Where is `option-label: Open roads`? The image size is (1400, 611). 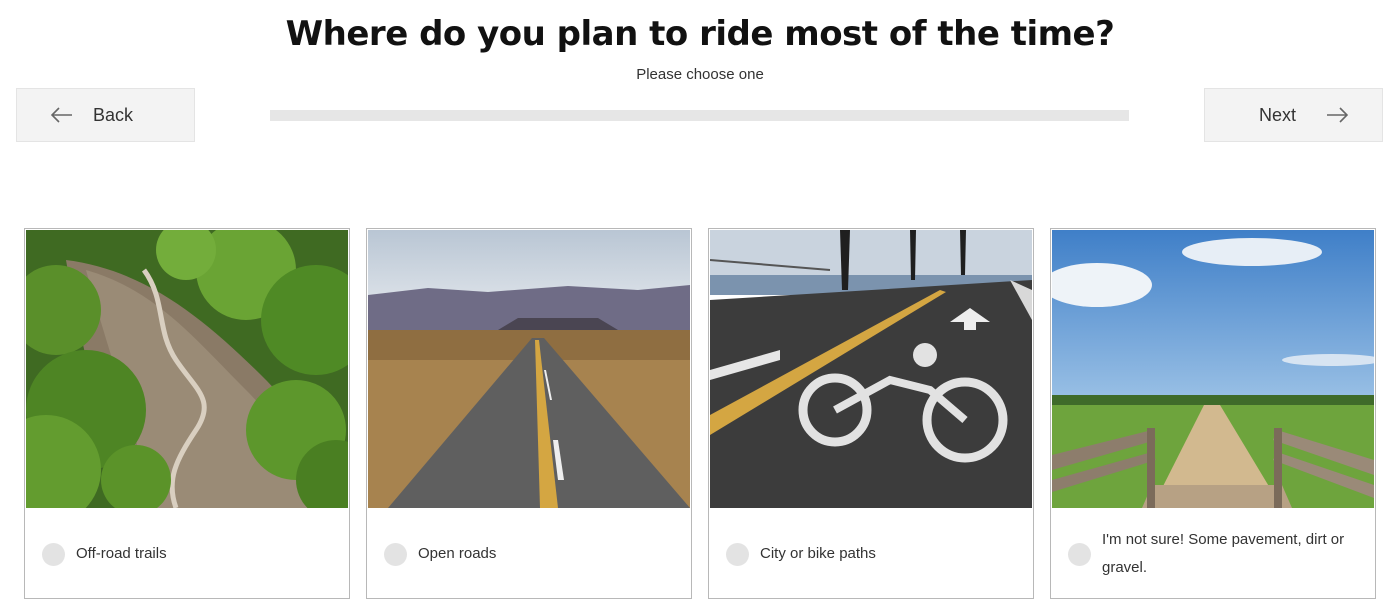 option-label: Open roads is located at coordinates (457, 553).